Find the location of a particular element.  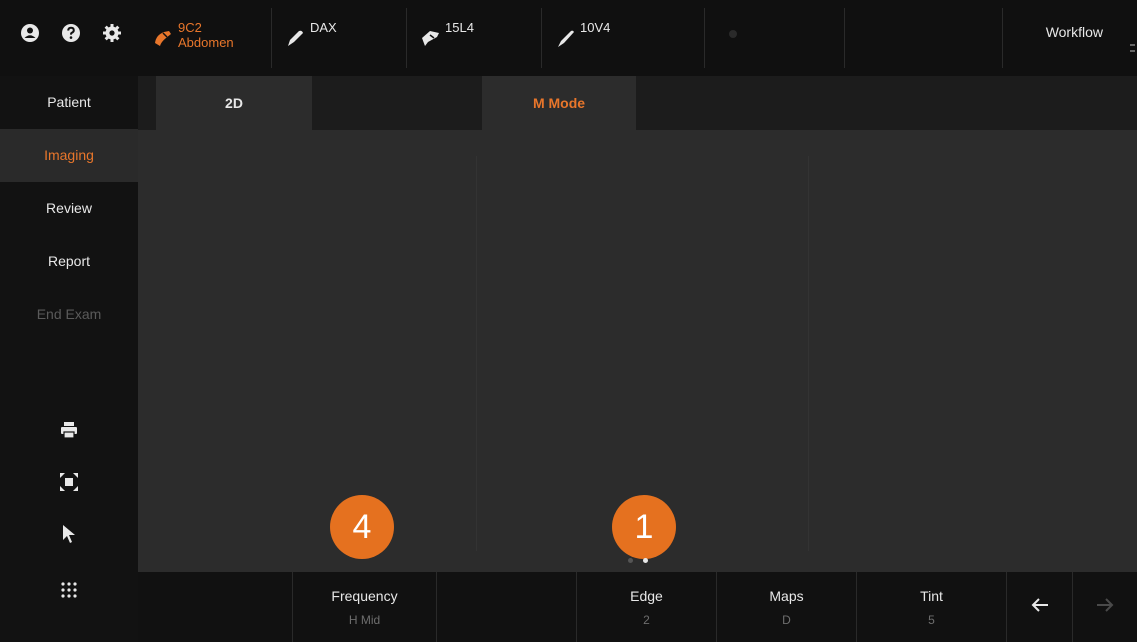

linear-probe-icon is located at coordinates (430, 37).